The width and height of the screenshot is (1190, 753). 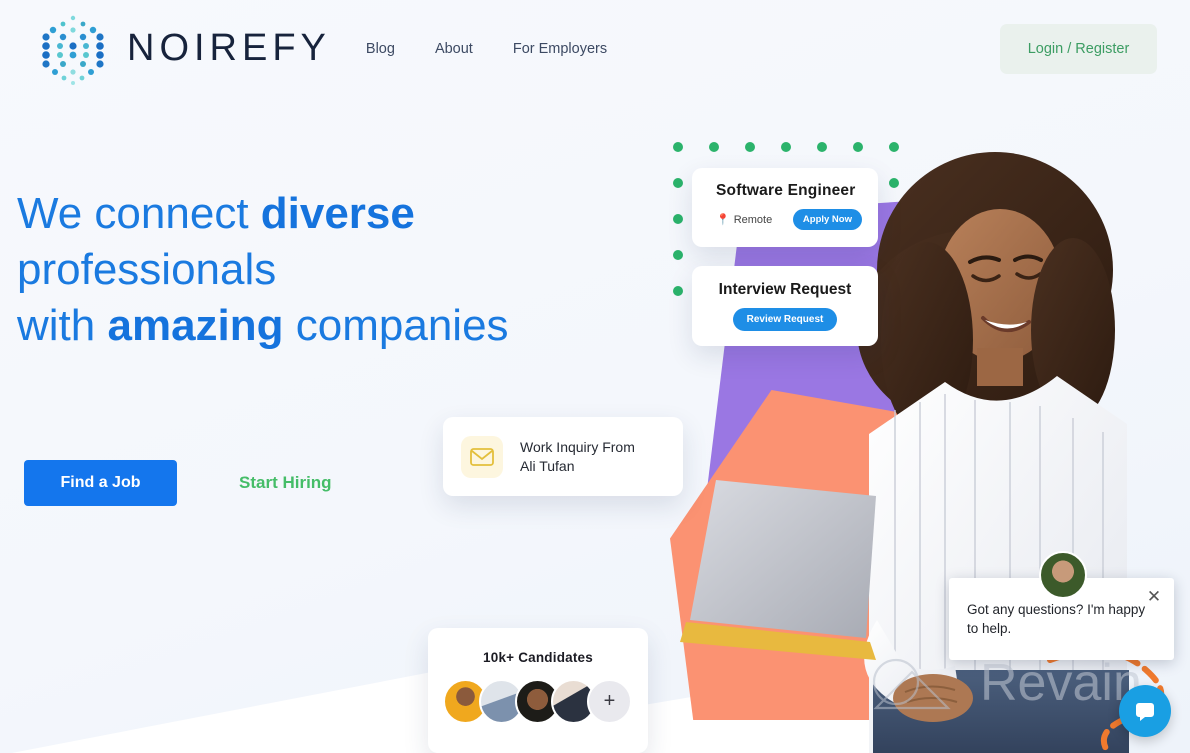 What do you see at coordinates (538, 657) in the screenshot?
I see `candidates-card-title: 10k+ Candidates` at bounding box center [538, 657].